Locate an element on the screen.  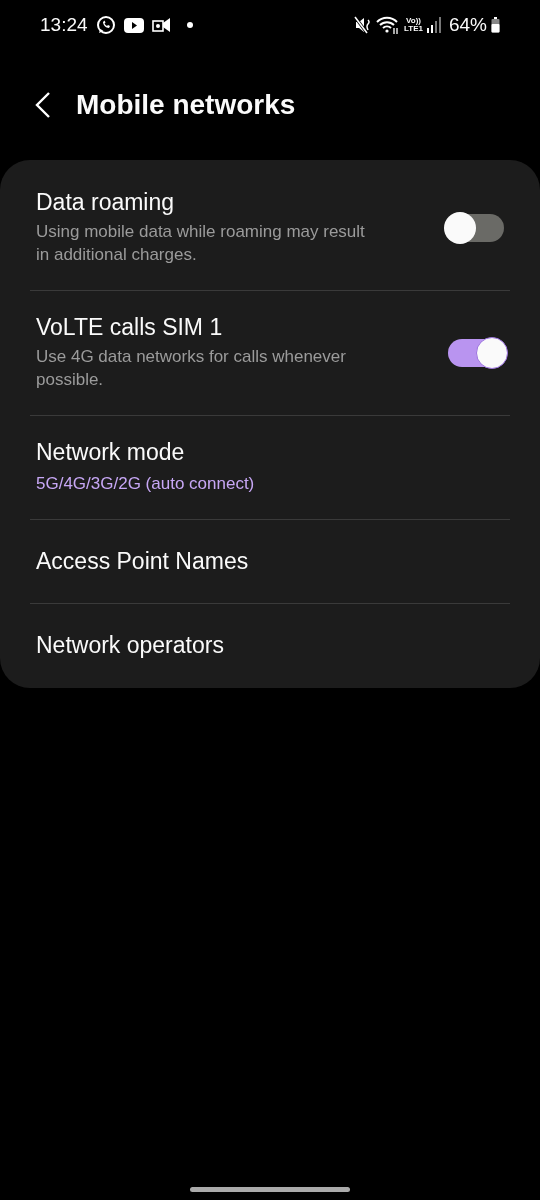
battery-icon is located at coordinates (495, 25).